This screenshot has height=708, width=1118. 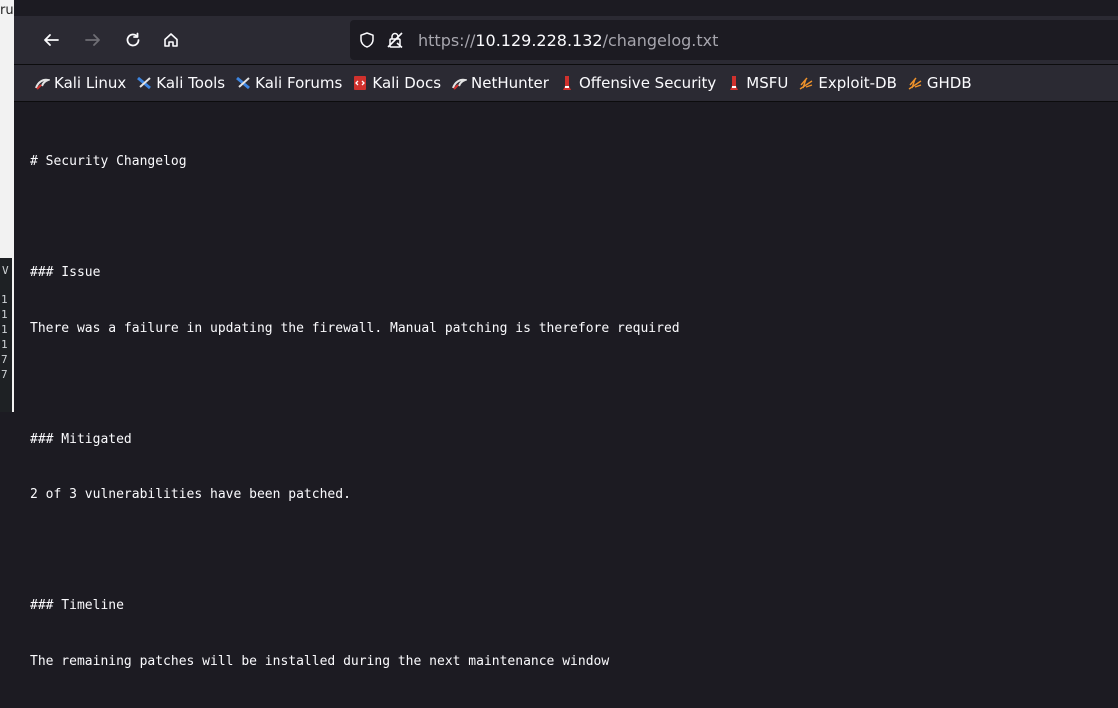 I want to click on bookmark-label: NetHunter, so click(x=510, y=83).